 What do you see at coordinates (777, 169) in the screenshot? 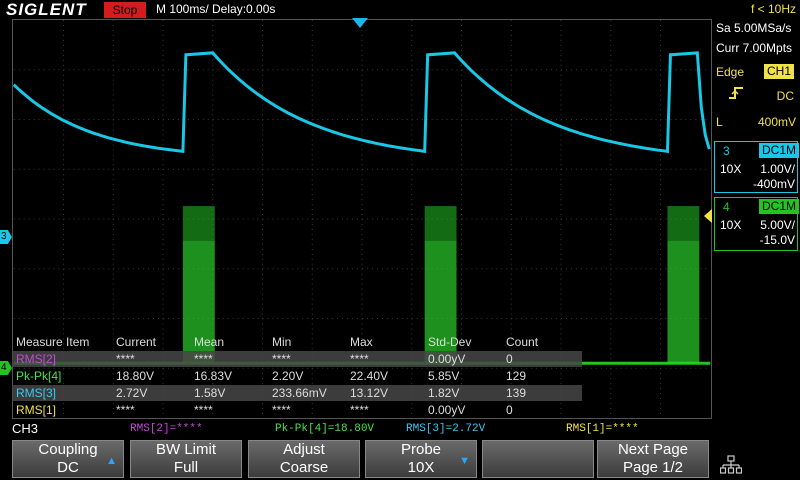
I see `ch3-scale: 1.00V/` at bounding box center [777, 169].